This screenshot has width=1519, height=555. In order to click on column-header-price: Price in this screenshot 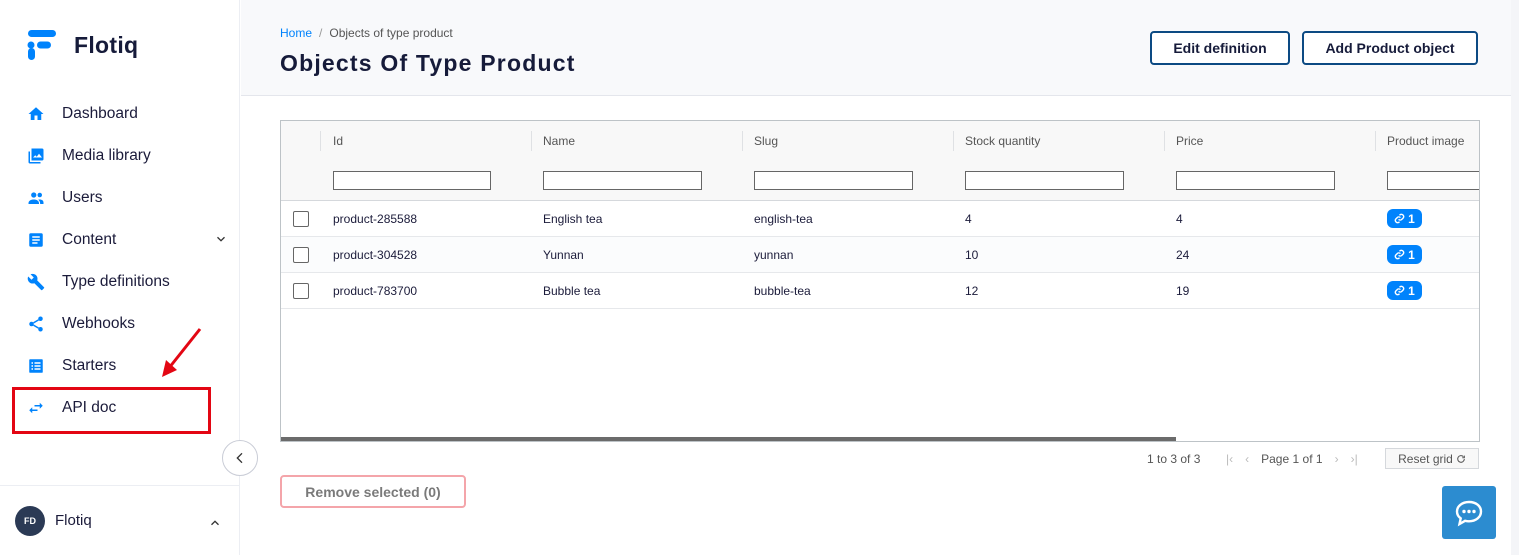, I will do `click(1269, 141)`.